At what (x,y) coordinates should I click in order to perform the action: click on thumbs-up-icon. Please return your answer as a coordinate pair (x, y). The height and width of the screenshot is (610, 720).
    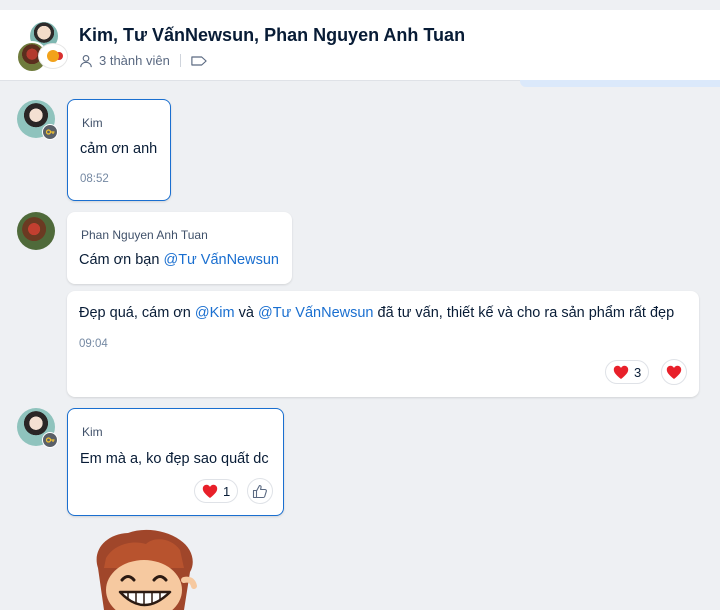
    Looking at the image, I should click on (259, 491).